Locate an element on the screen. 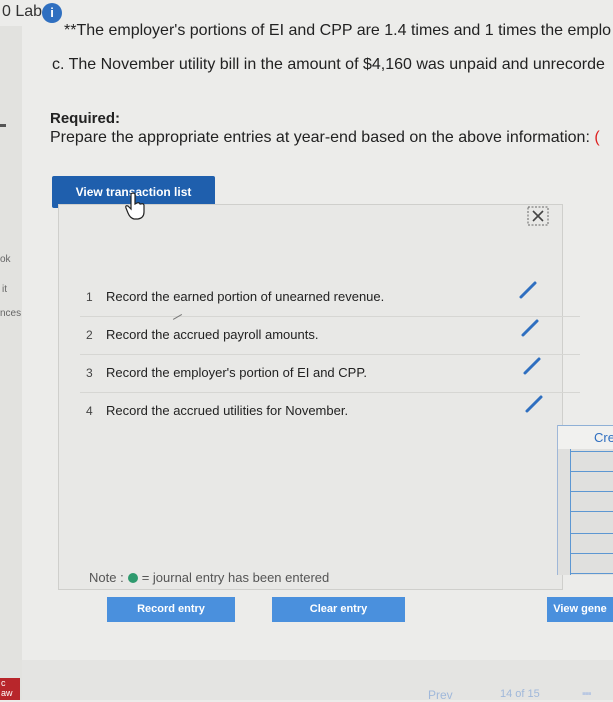  close-icon is located at coordinates (538, 216).